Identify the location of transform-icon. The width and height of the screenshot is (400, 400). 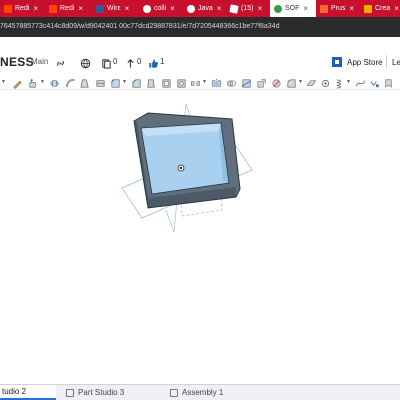
(261, 82).